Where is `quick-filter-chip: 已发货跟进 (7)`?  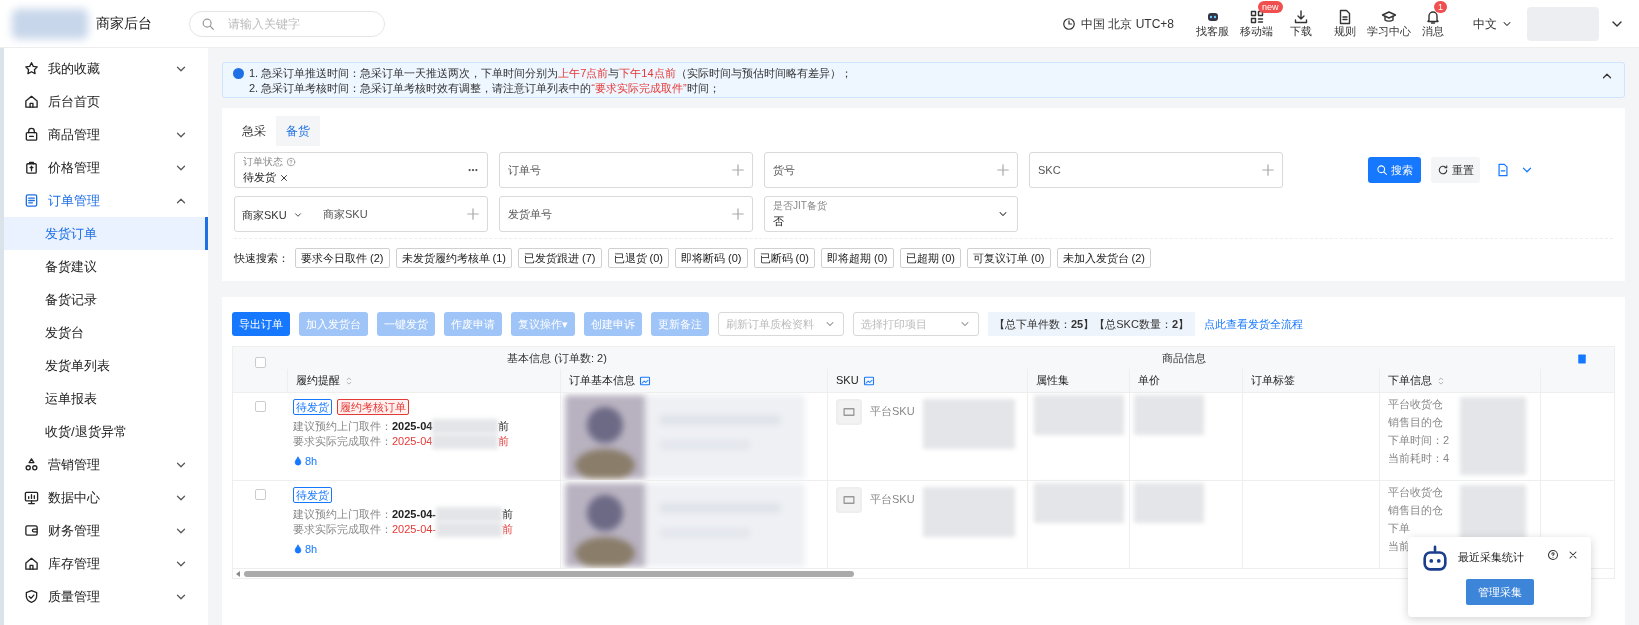 quick-filter-chip: 已发货跟进 (7) is located at coordinates (560, 258).